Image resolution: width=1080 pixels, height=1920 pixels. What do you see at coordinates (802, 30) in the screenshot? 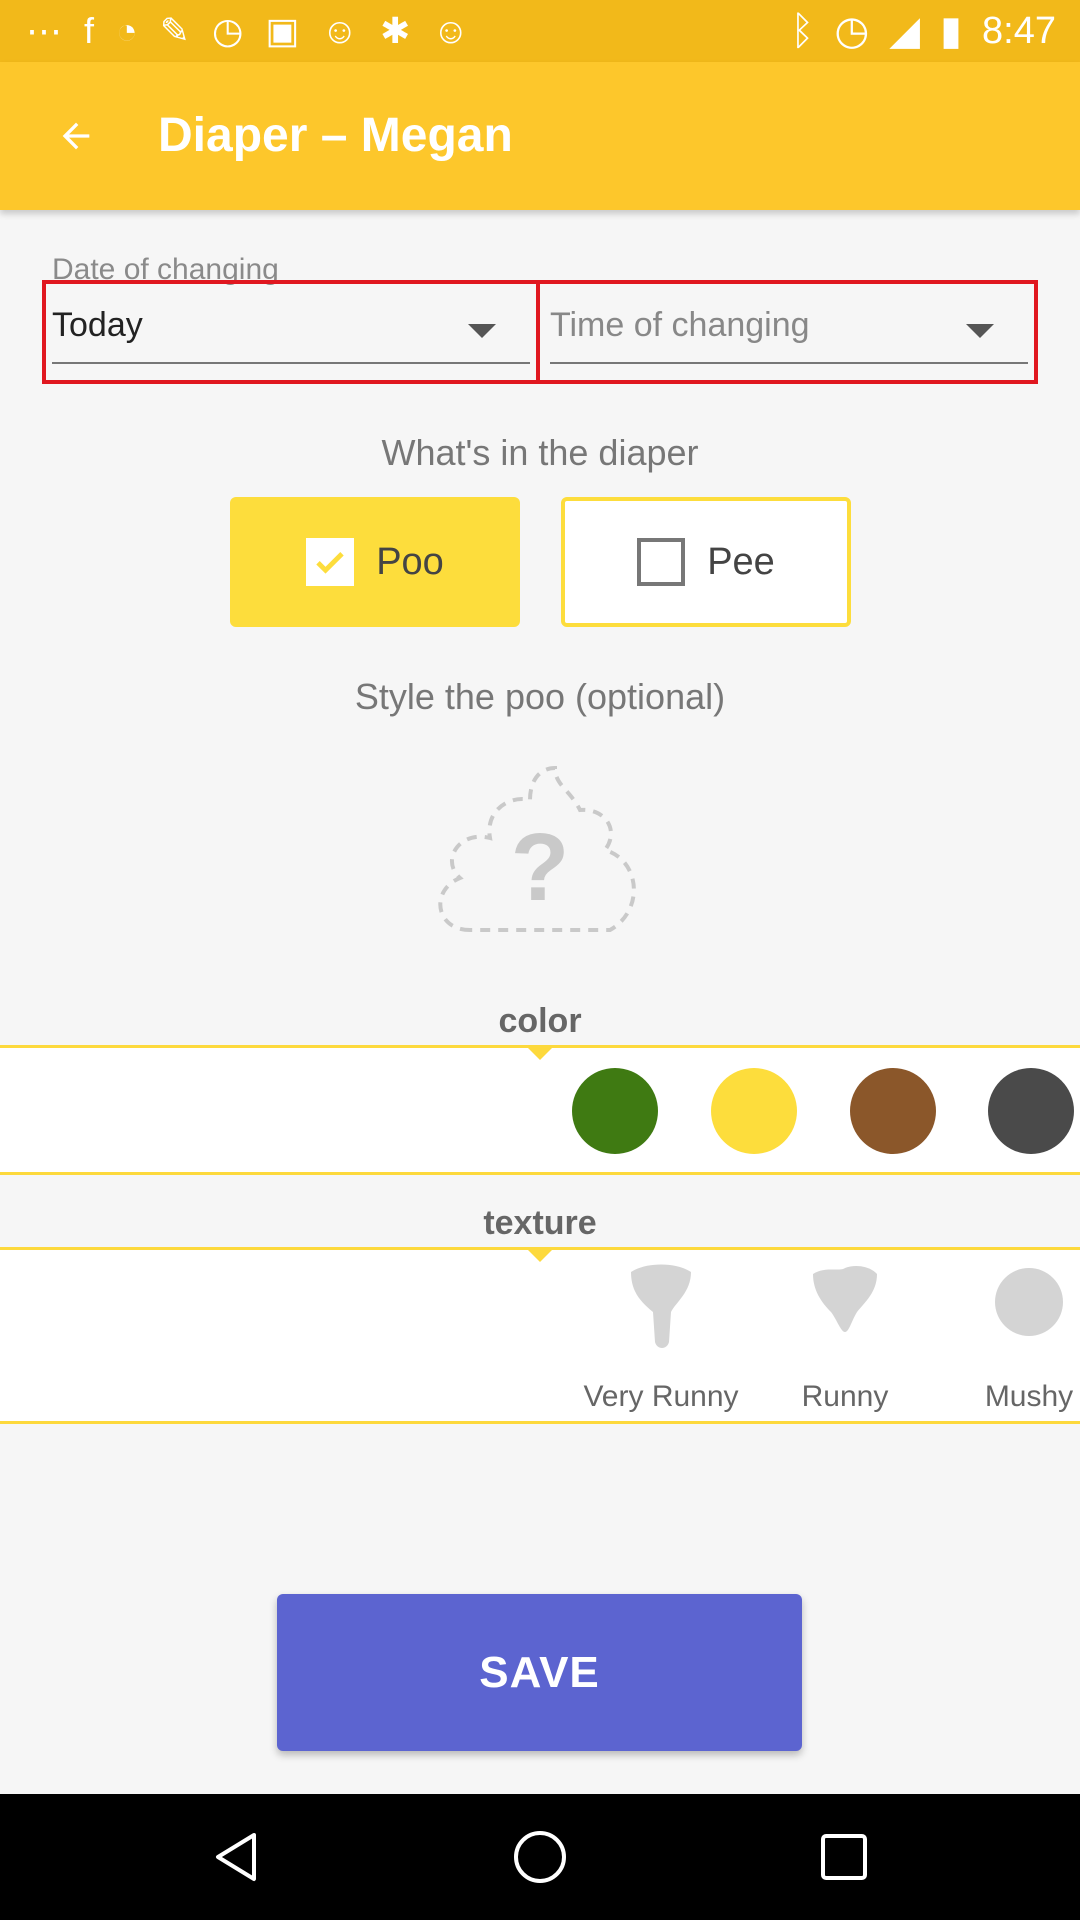
I see `bluetooth-icon: ᛒ` at bounding box center [802, 30].